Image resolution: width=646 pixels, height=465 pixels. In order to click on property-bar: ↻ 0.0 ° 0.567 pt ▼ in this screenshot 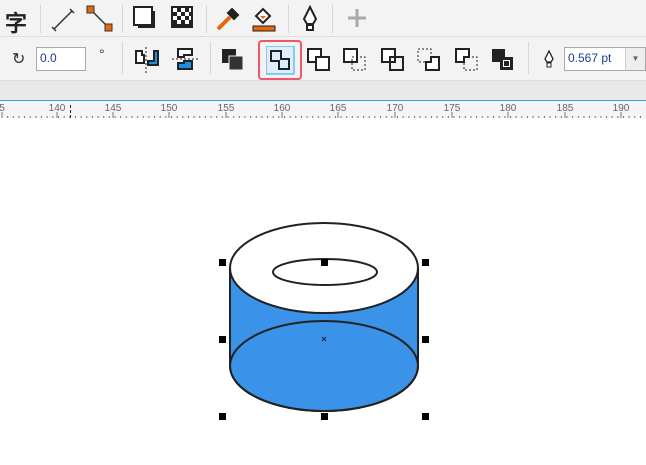, I will do `click(323, 59)`.